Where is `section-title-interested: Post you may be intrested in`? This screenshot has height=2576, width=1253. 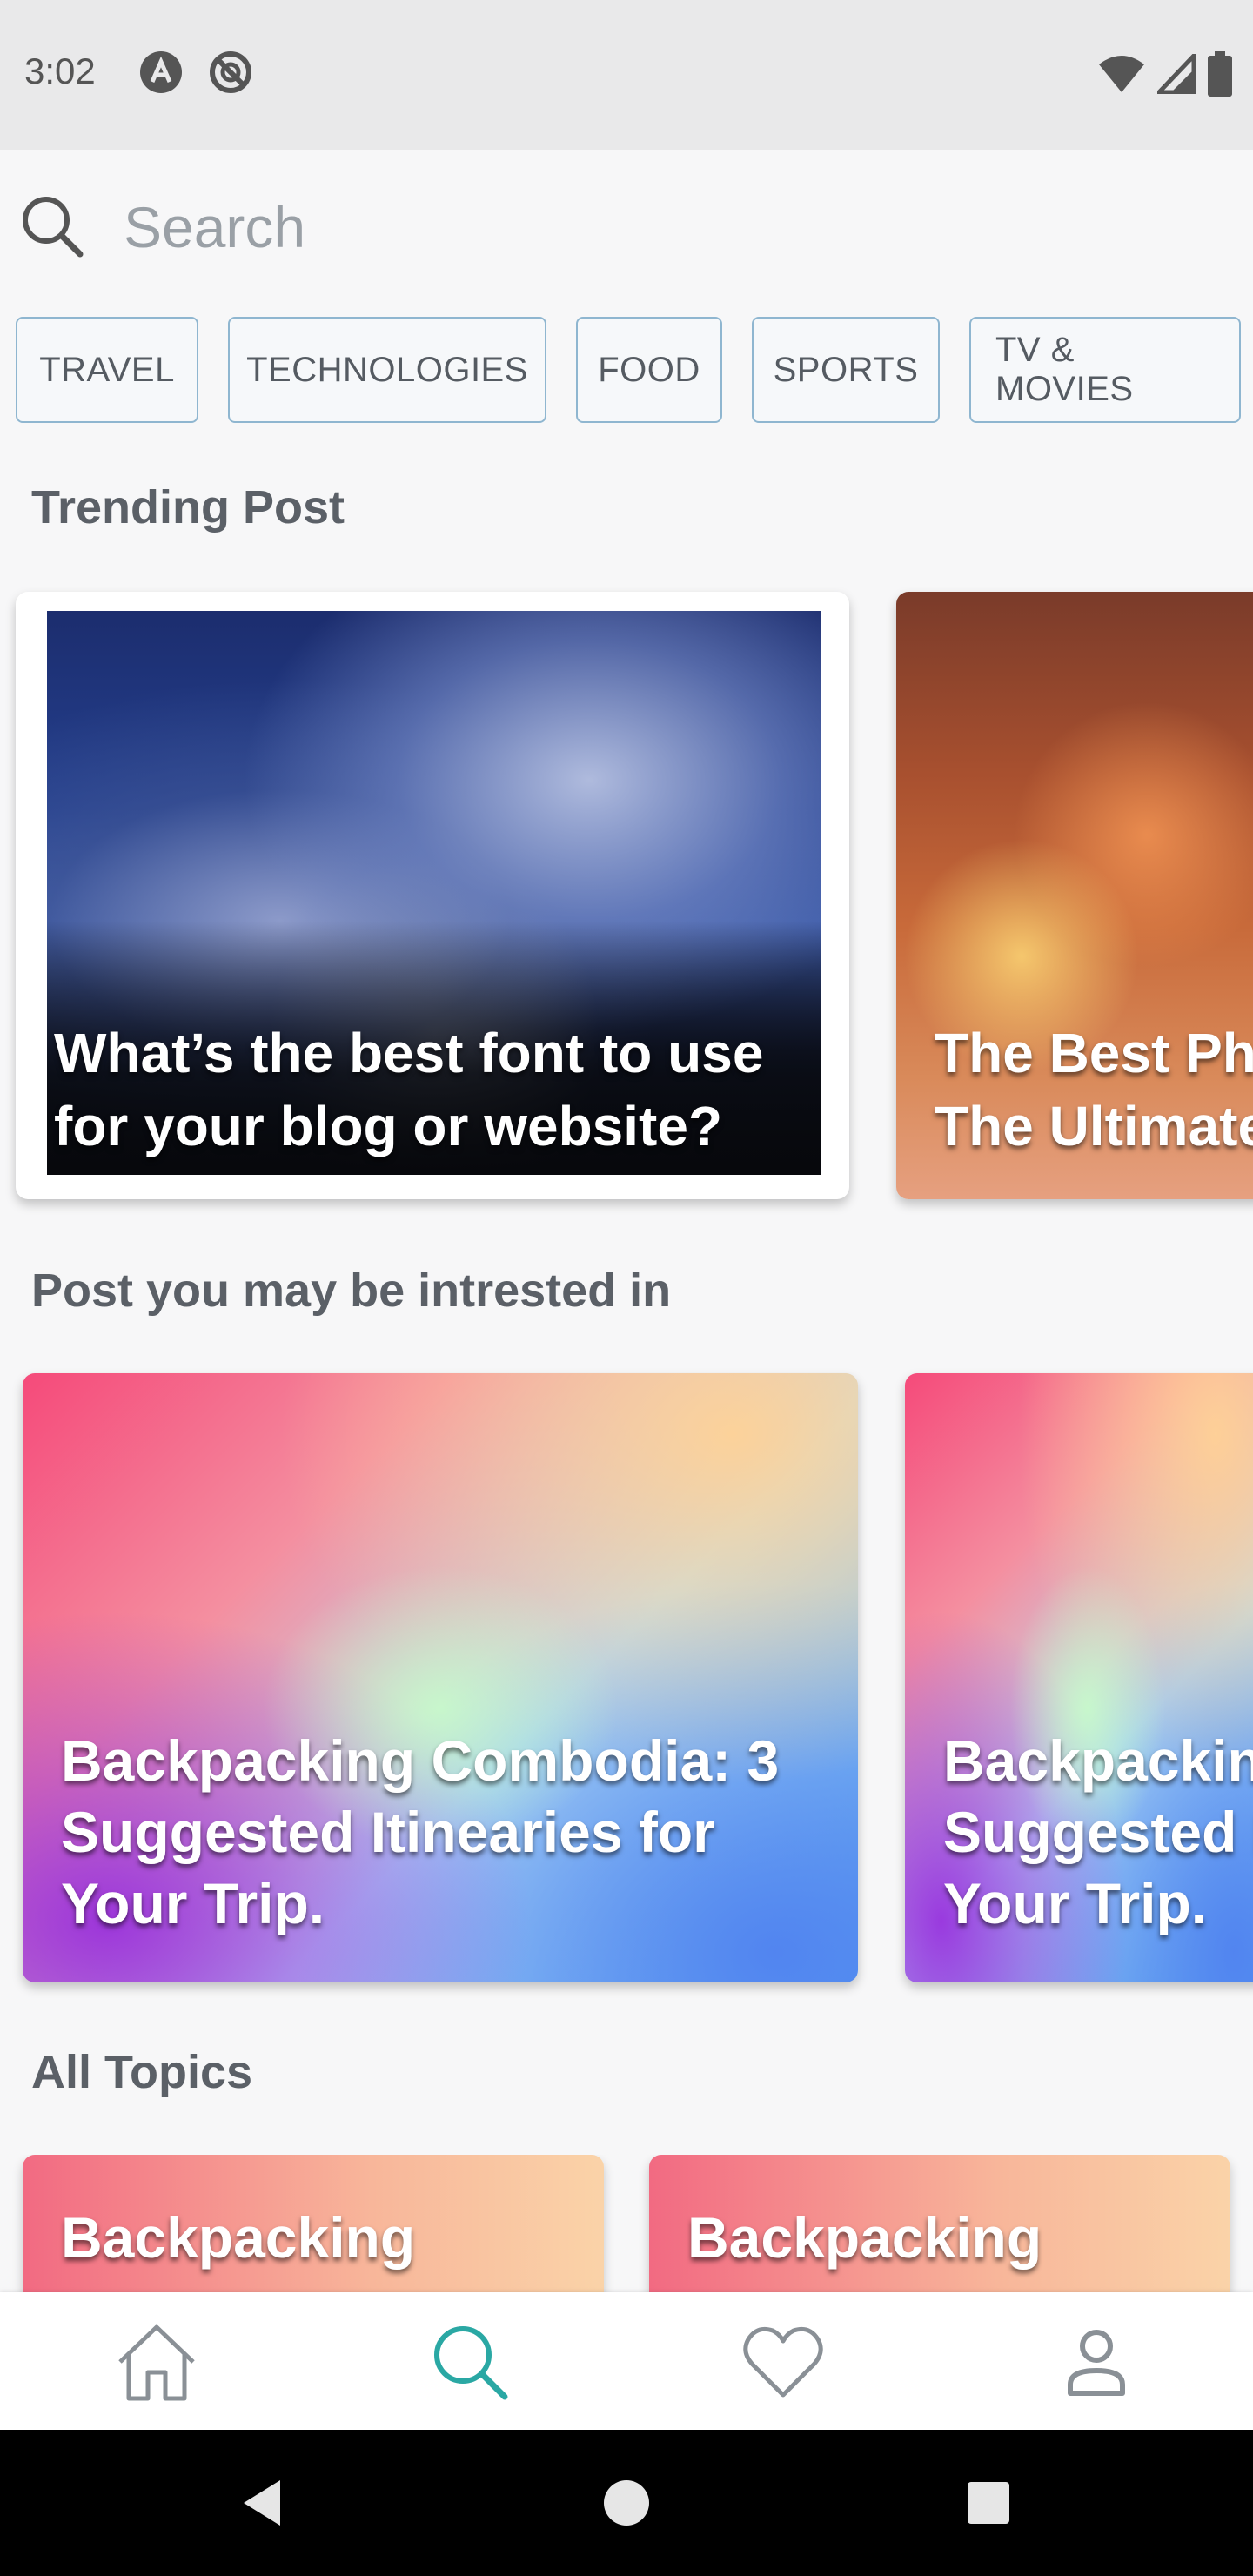 section-title-interested: Post you may be intrested in is located at coordinates (351, 1291).